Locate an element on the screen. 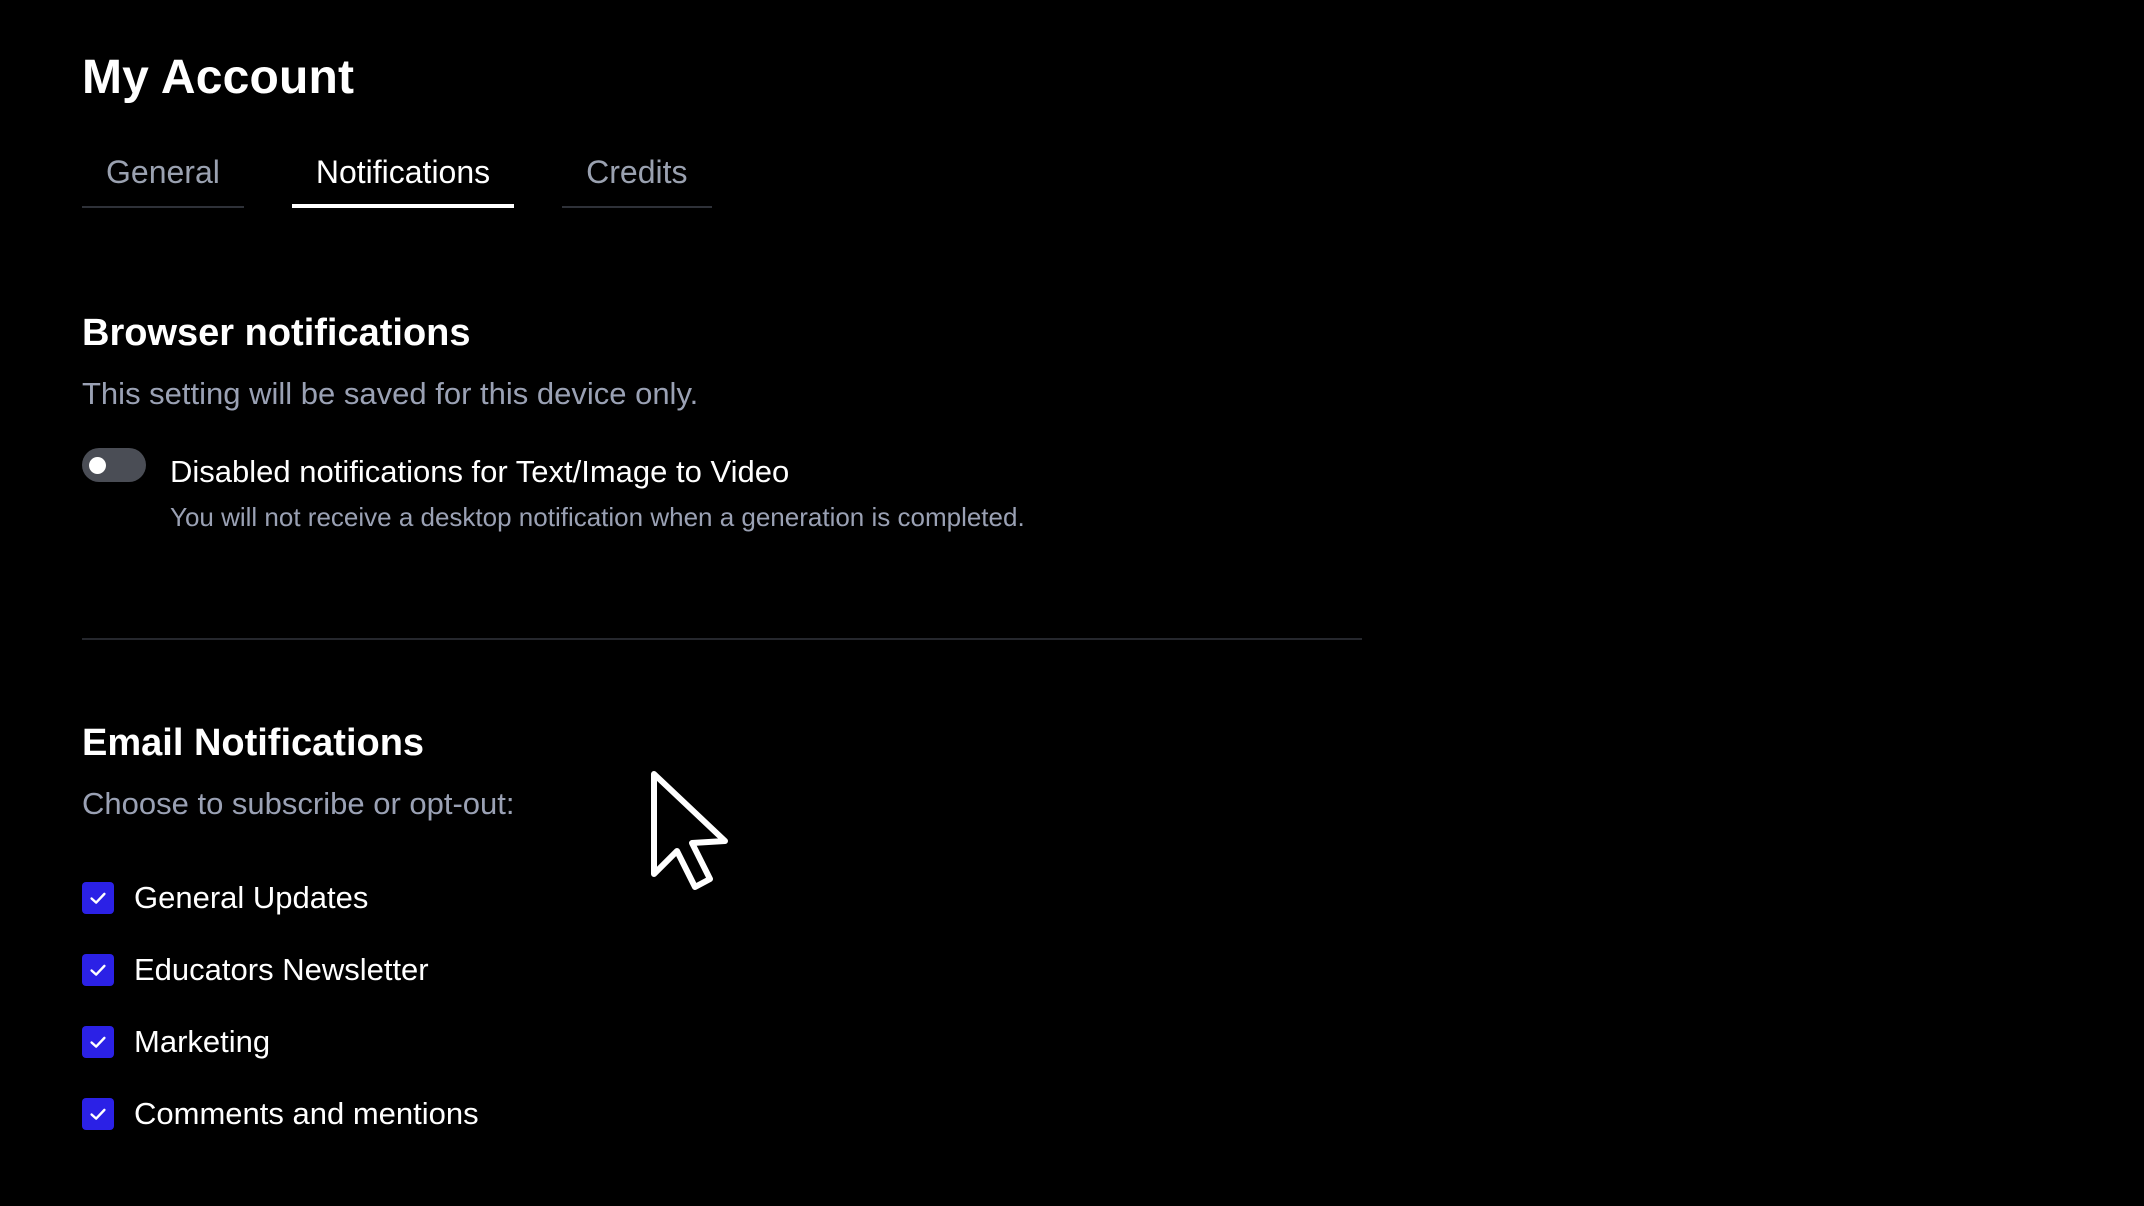 This screenshot has height=1206, width=2144. educators-newsletter-checkbox is located at coordinates (98, 970).